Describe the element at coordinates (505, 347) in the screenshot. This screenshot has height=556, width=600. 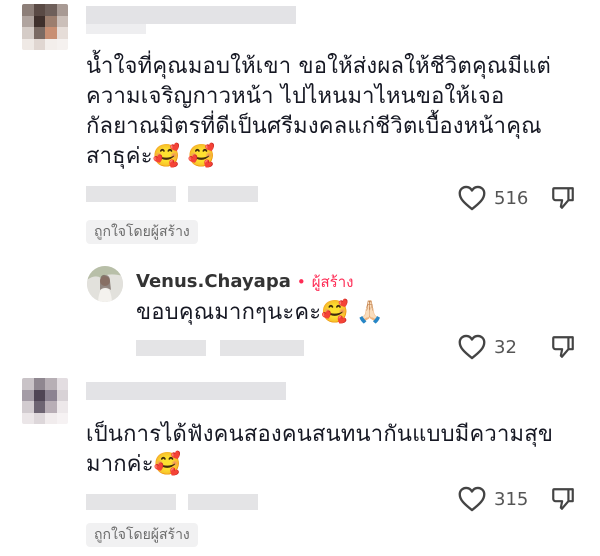
I see `like-count: 32` at that location.